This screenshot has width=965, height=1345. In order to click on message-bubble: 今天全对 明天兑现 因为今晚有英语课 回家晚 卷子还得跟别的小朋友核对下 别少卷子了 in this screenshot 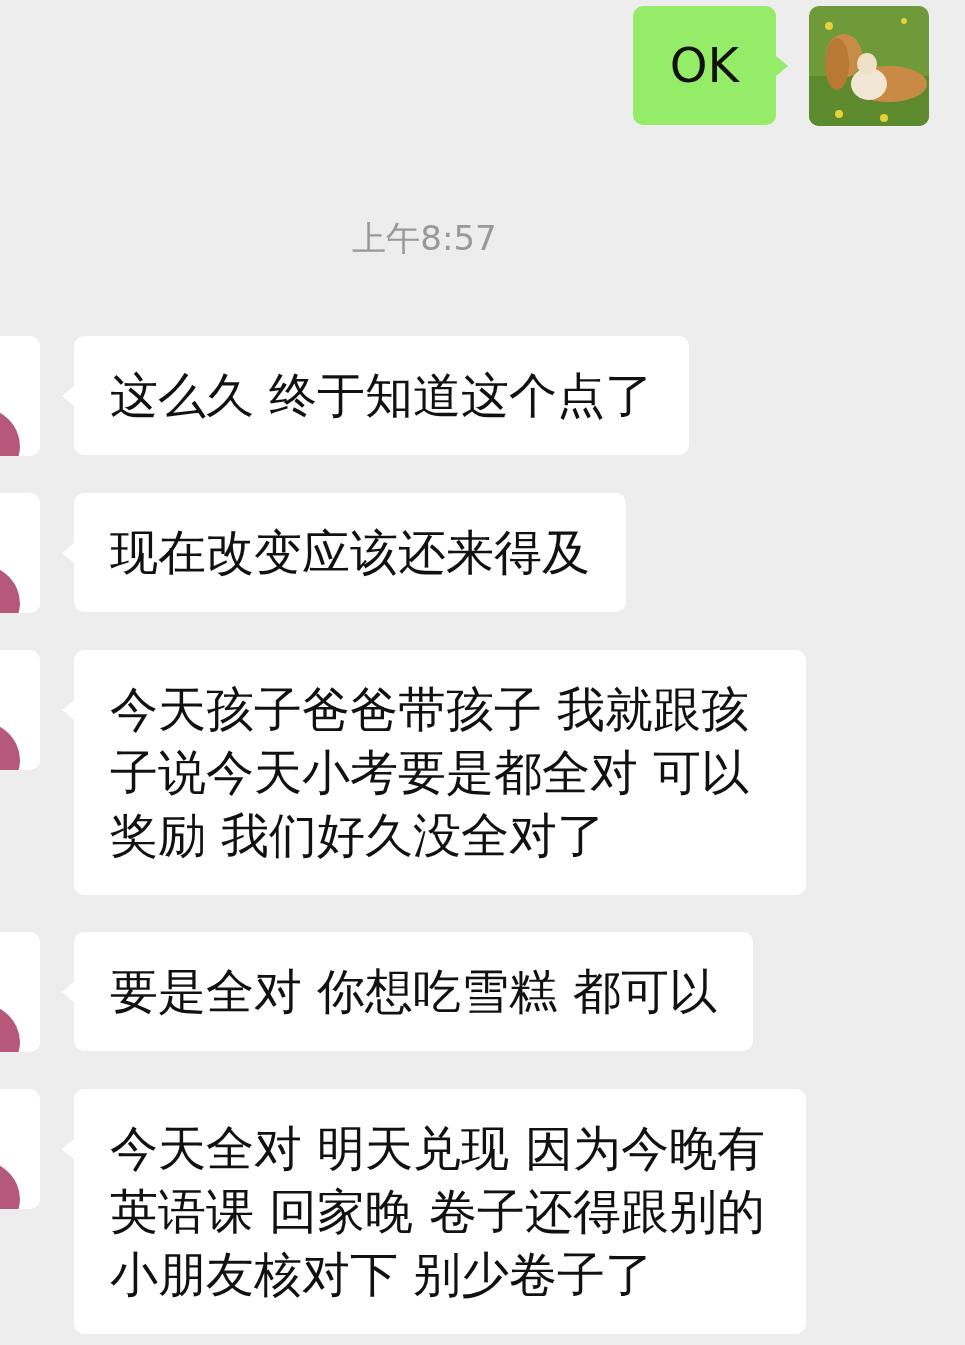, I will do `click(440, 1211)`.